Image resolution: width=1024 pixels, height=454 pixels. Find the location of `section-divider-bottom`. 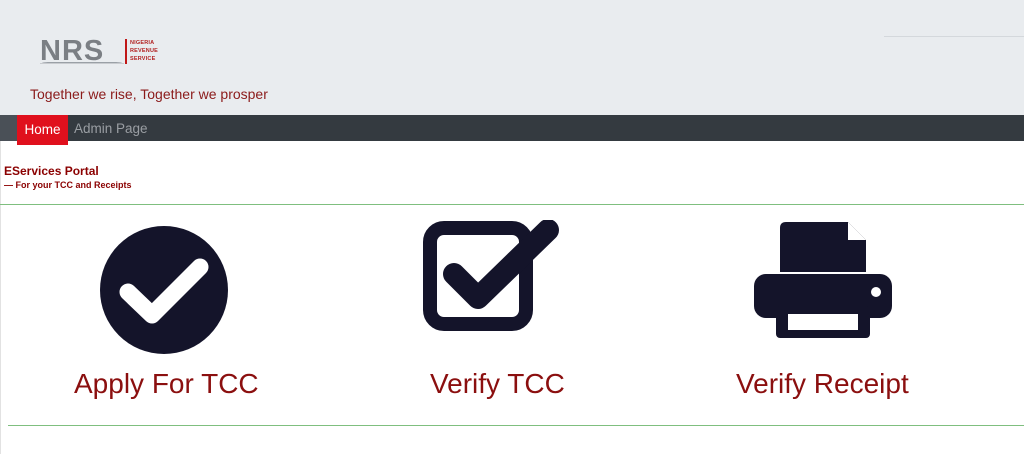

section-divider-bottom is located at coordinates (516, 425).